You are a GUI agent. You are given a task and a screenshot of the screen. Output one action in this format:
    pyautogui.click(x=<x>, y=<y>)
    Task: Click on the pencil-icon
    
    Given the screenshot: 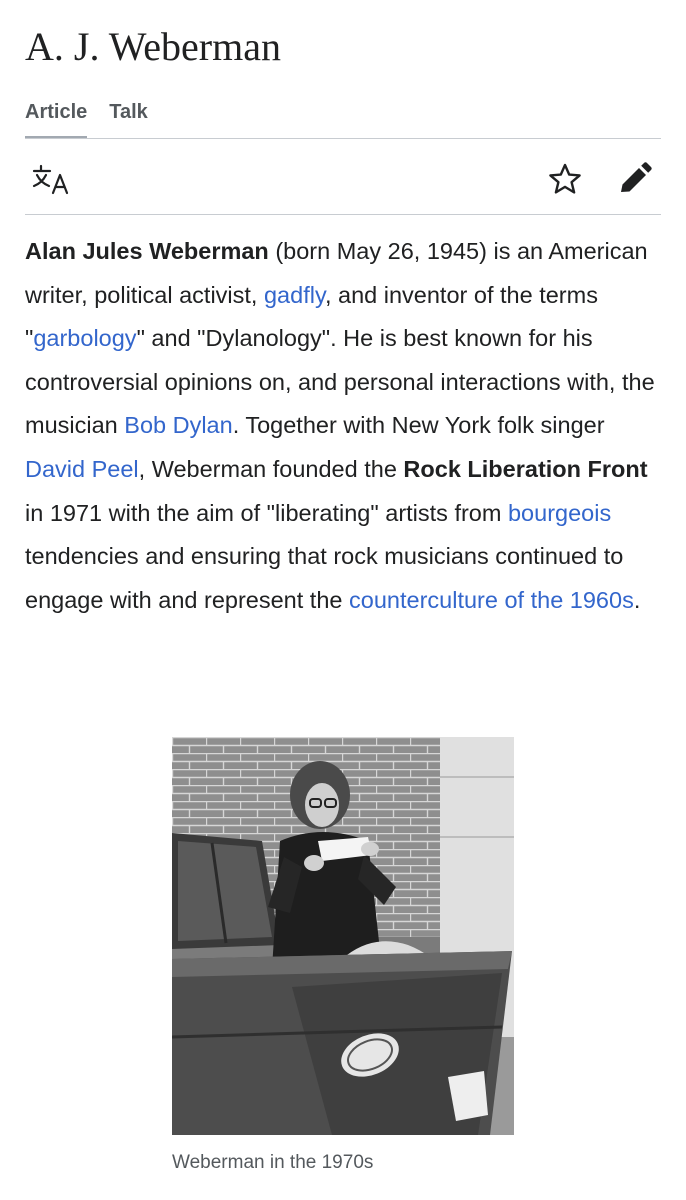 What is the action you would take?
    pyautogui.click(x=635, y=178)
    